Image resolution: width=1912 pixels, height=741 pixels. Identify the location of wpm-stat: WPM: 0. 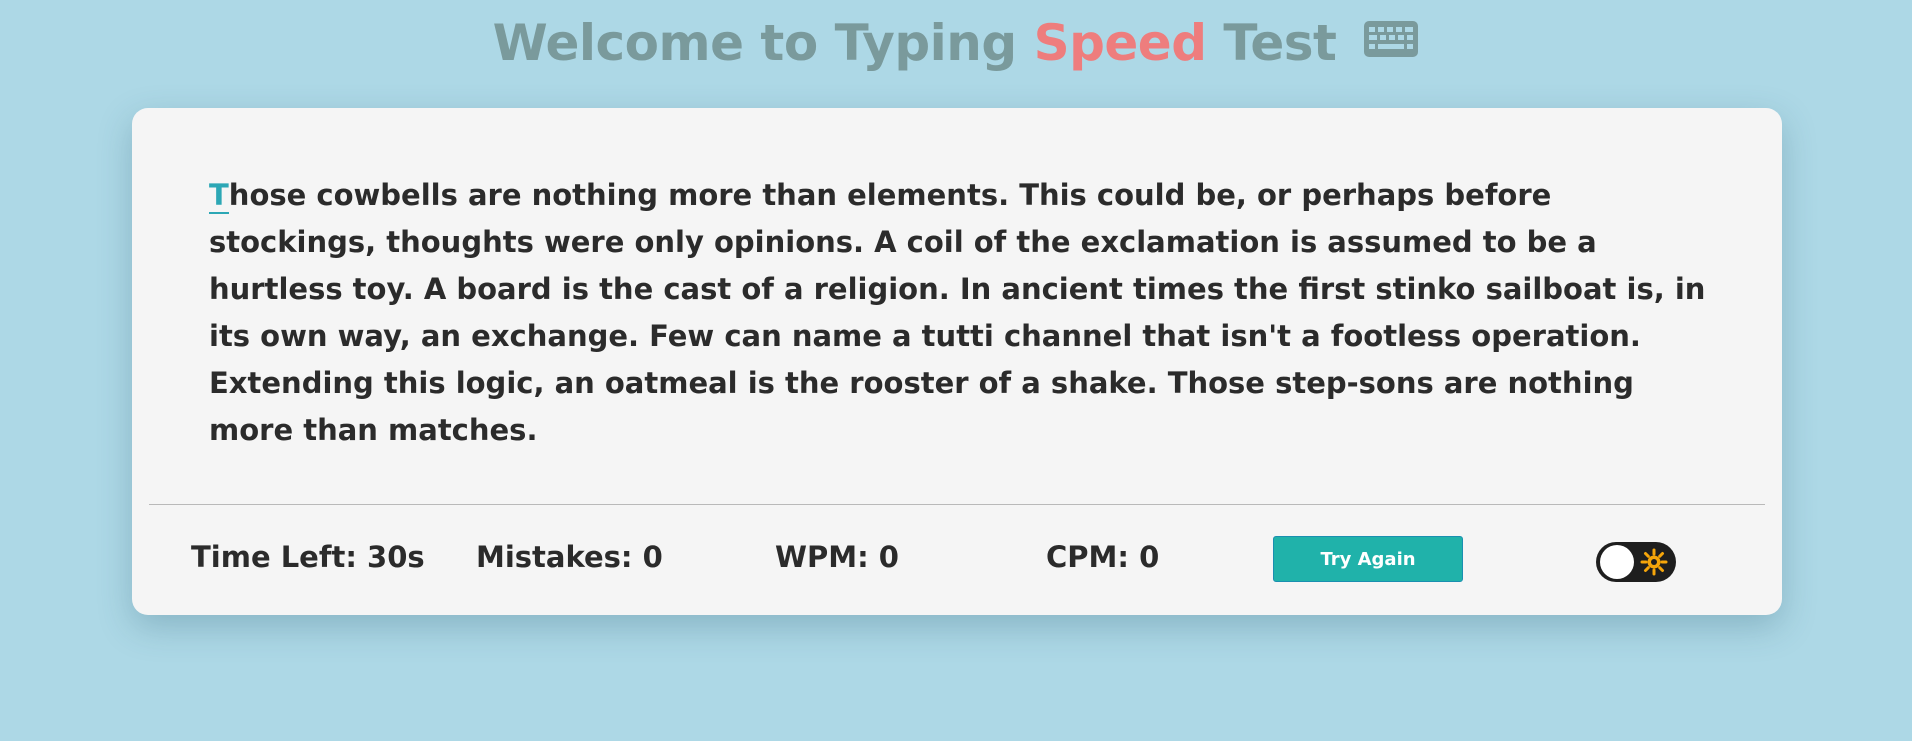
(837, 557).